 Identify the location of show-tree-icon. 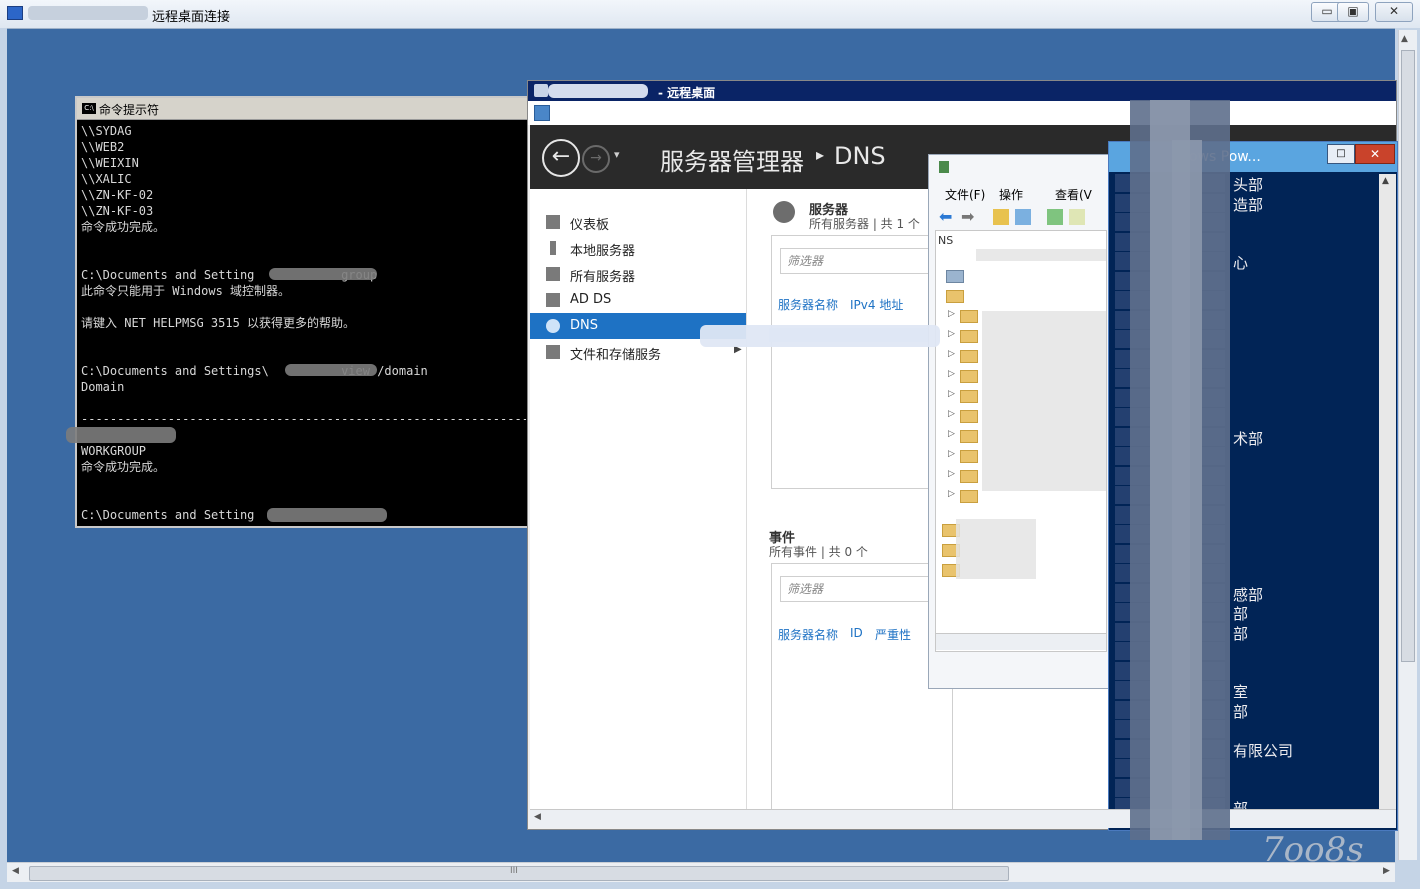
(1023, 217).